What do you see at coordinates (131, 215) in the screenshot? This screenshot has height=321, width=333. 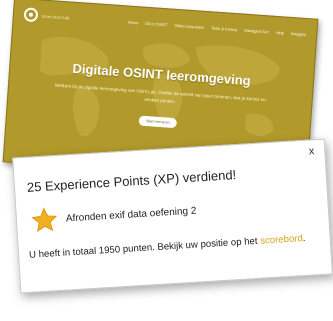 I see `award-label: Afronden exif data oefening 2` at bounding box center [131, 215].